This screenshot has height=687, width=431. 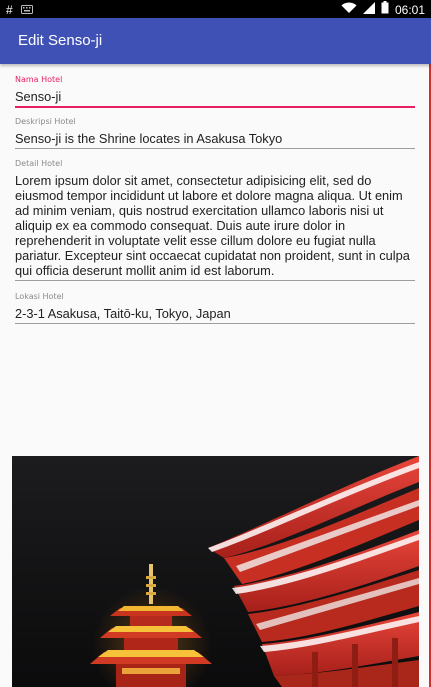 What do you see at coordinates (39, 163) in the screenshot?
I see `detail-hotel-label: Detail Hotel` at bounding box center [39, 163].